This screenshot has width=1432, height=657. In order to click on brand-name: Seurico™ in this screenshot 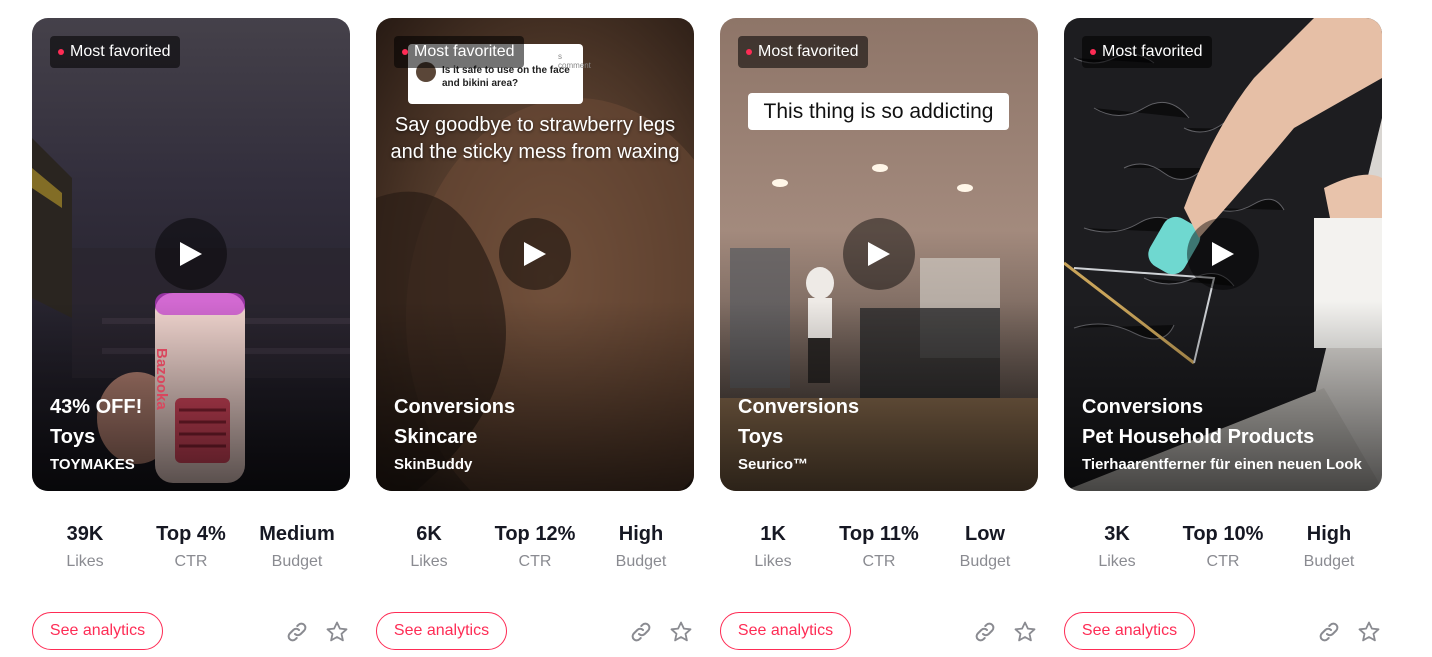, I will do `click(773, 464)`.